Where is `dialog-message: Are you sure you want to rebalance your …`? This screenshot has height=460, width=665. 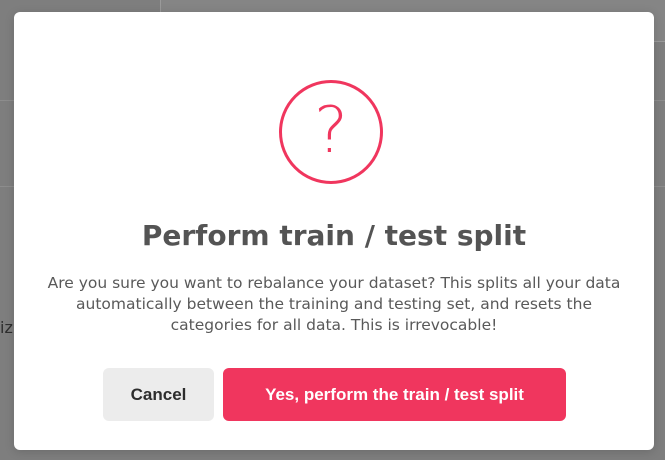
dialog-message: Are you sure you want to rebalance your … is located at coordinates (334, 304).